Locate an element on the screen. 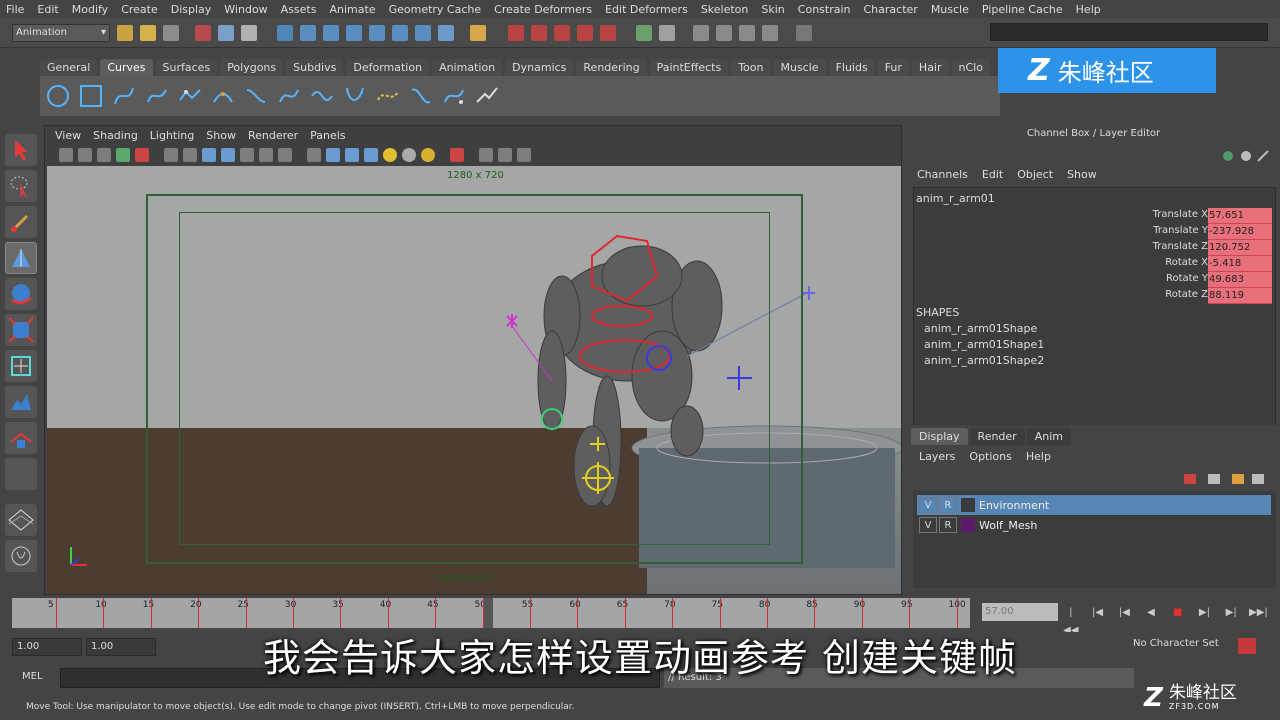  snap-curve-icon is located at coordinates (539, 32).